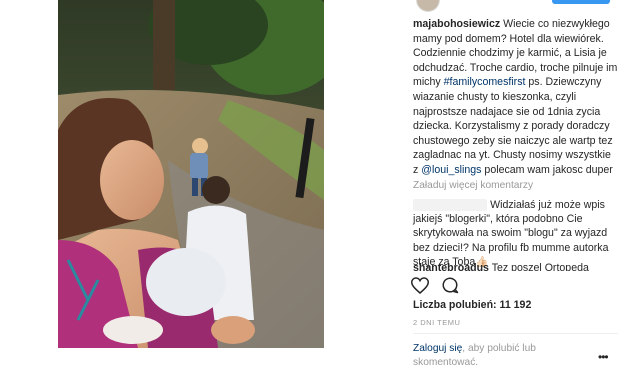  Describe the element at coordinates (603, 357) in the screenshot. I see `more-options-icon: •••` at that location.